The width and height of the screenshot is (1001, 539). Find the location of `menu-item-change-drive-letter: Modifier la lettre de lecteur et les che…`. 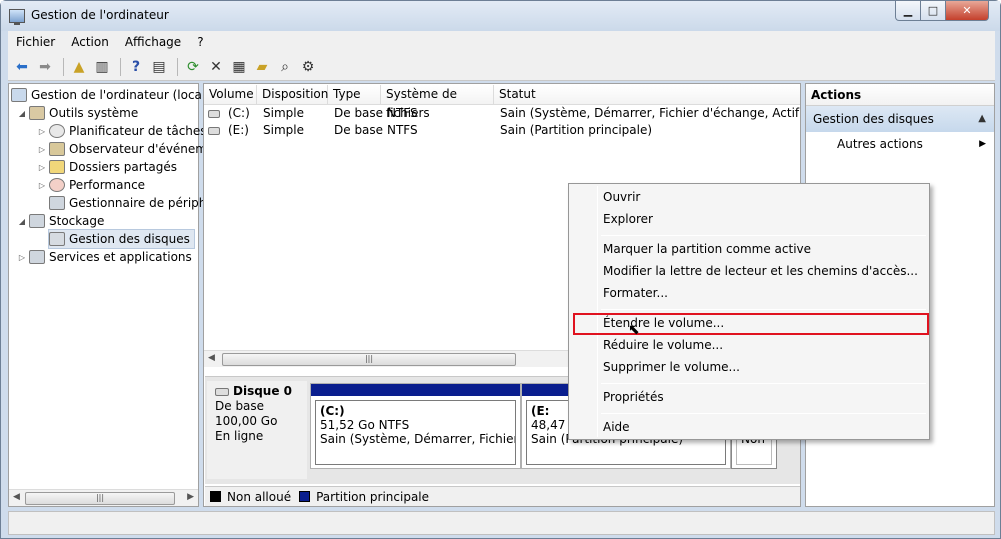

menu-item-change-drive-letter: Modifier la lettre de lecteur et les che… is located at coordinates (760, 271).